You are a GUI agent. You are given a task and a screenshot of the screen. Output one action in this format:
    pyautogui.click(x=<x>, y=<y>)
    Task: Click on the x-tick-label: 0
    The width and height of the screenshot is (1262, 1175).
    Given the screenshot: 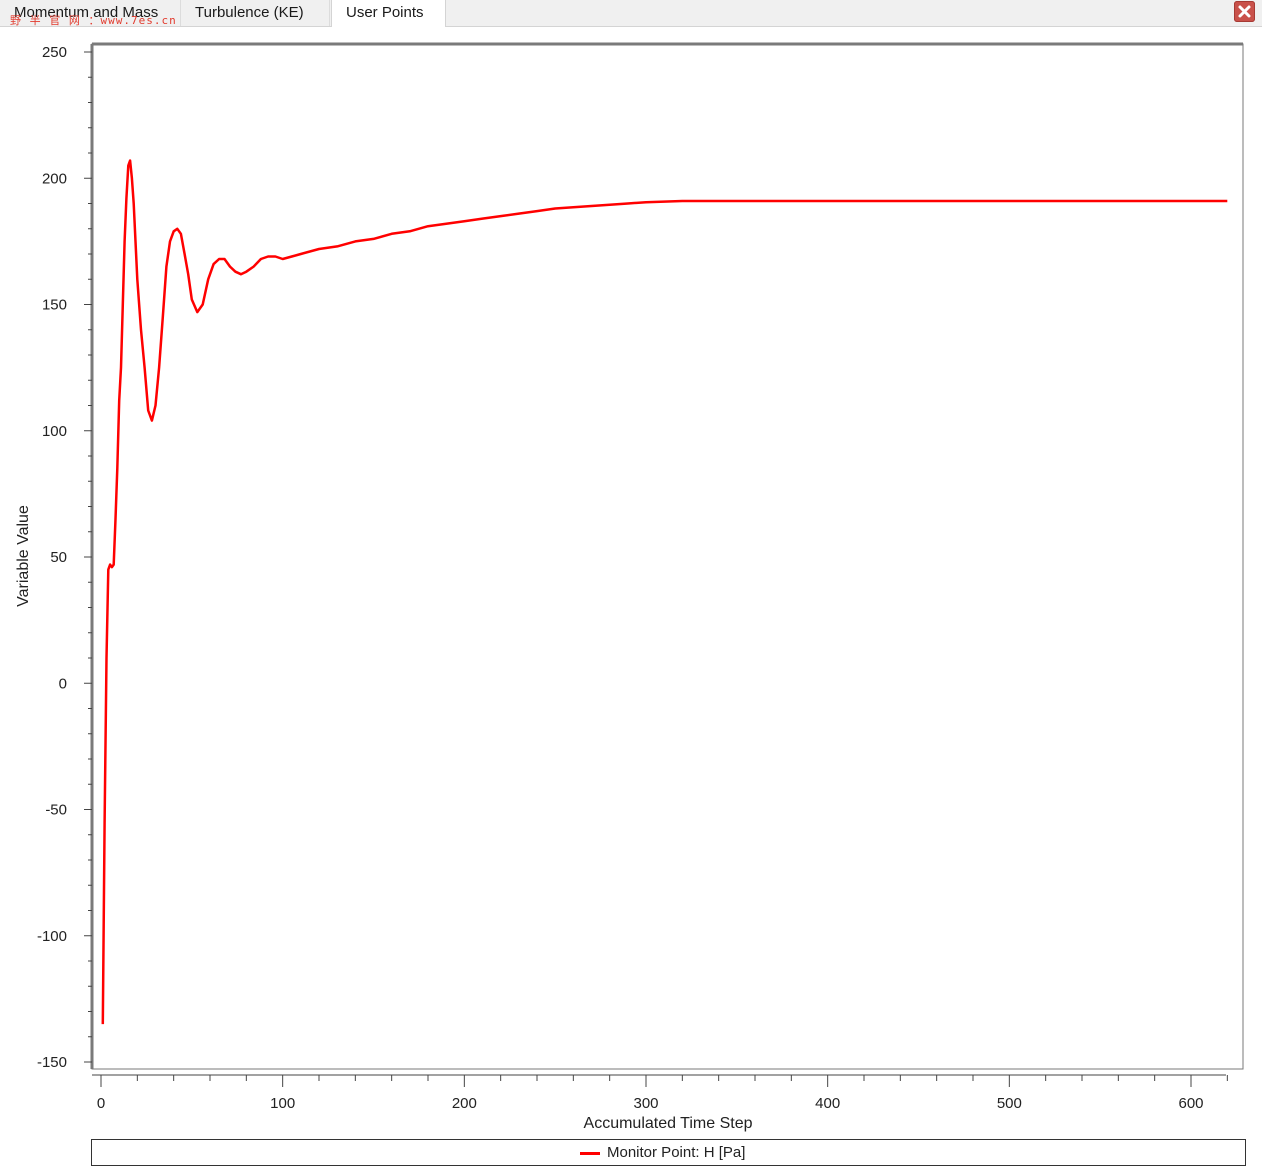 What is the action you would take?
    pyautogui.click(x=101, y=1103)
    